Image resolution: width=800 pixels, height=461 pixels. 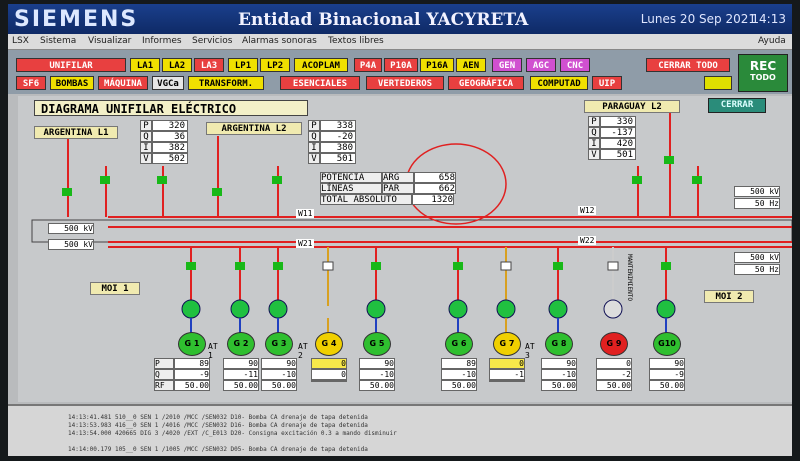 What do you see at coordinates (329, 344) in the screenshot?
I see `generator-4-button: G 4` at bounding box center [329, 344].